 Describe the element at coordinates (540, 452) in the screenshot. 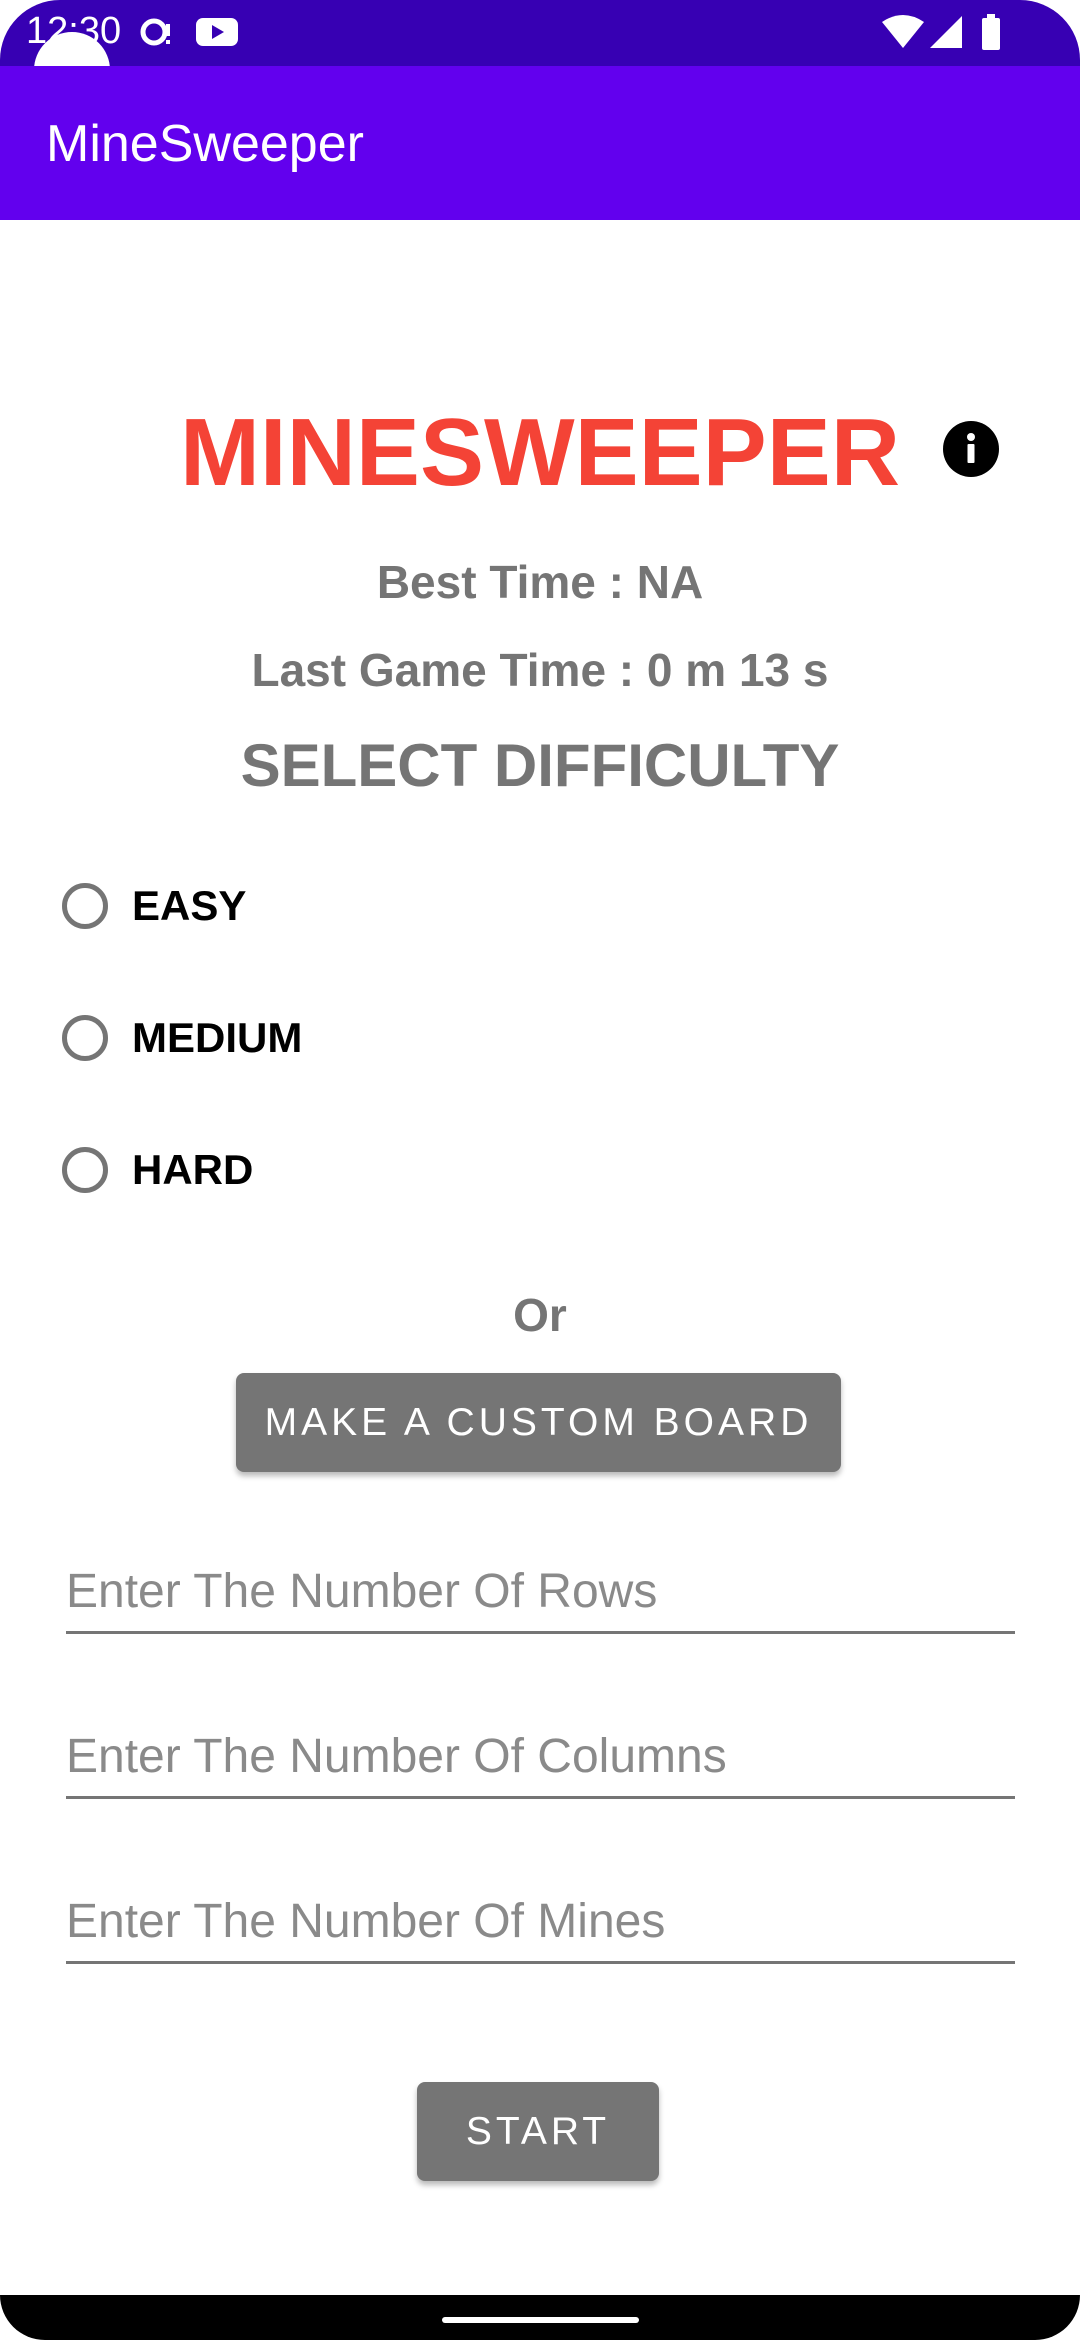

I see `game-title: MINESWEEPER` at that location.